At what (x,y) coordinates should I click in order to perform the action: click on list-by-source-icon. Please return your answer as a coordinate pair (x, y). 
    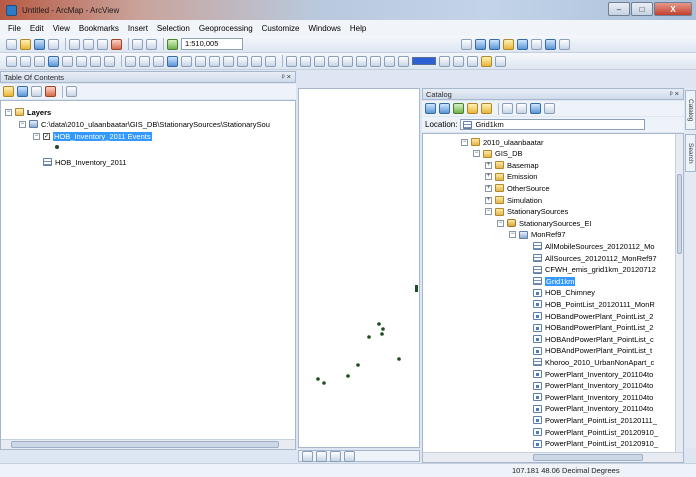
    Looking at the image, I should click on (22, 91).